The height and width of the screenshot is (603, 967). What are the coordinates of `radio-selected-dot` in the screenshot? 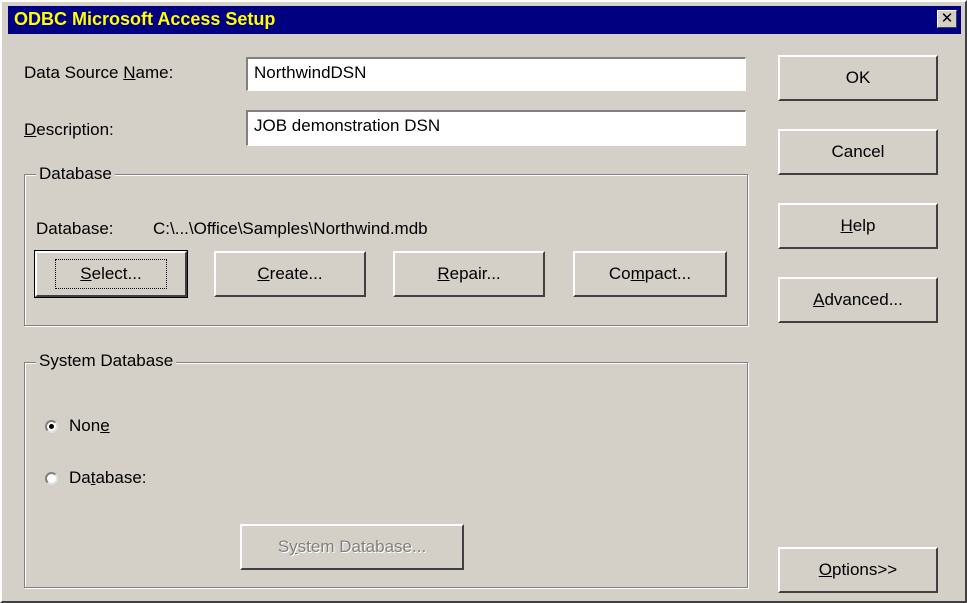 It's located at (51, 426).